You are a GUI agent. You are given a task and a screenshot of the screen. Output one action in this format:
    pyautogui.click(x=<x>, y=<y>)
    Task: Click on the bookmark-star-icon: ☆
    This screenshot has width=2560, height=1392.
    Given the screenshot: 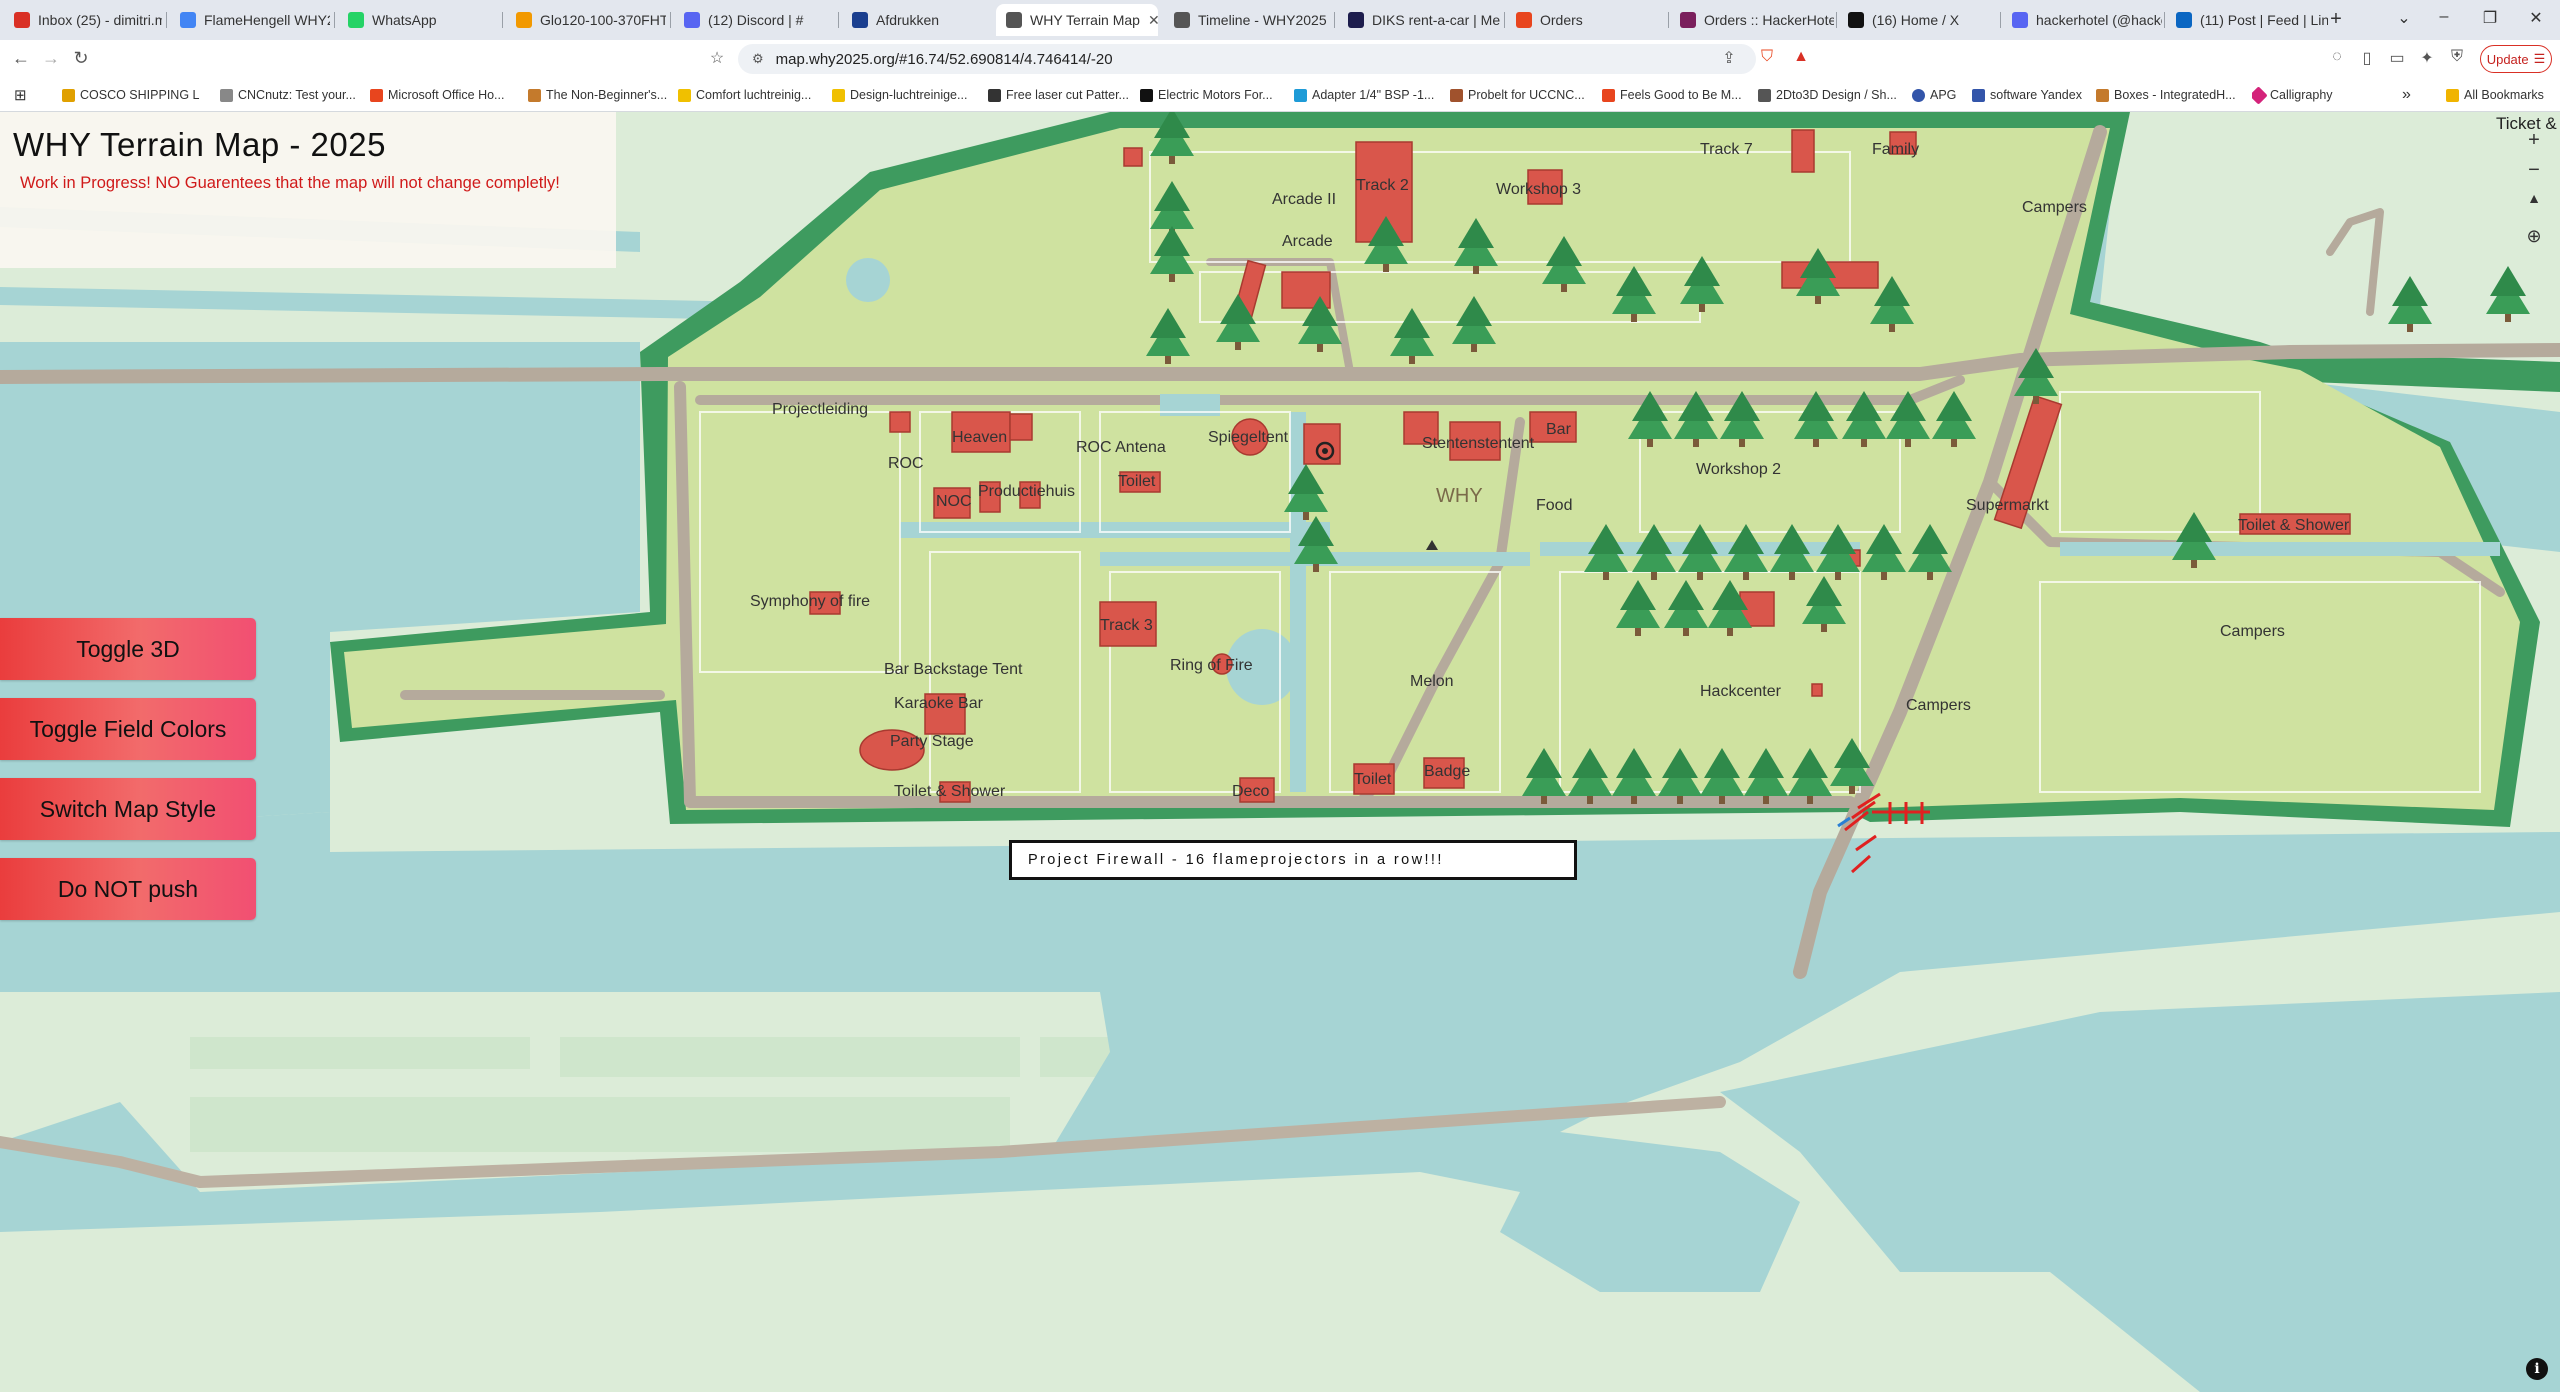 What is the action you would take?
    pyautogui.click(x=717, y=58)
    